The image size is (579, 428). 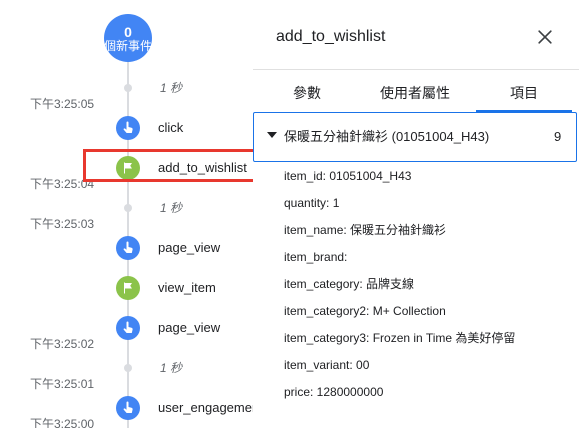 What do you see at coordinates (365, 311) in the screenshot?
I see `item-param: item_category2: M+ Collection` at bounding box center [365, 311].